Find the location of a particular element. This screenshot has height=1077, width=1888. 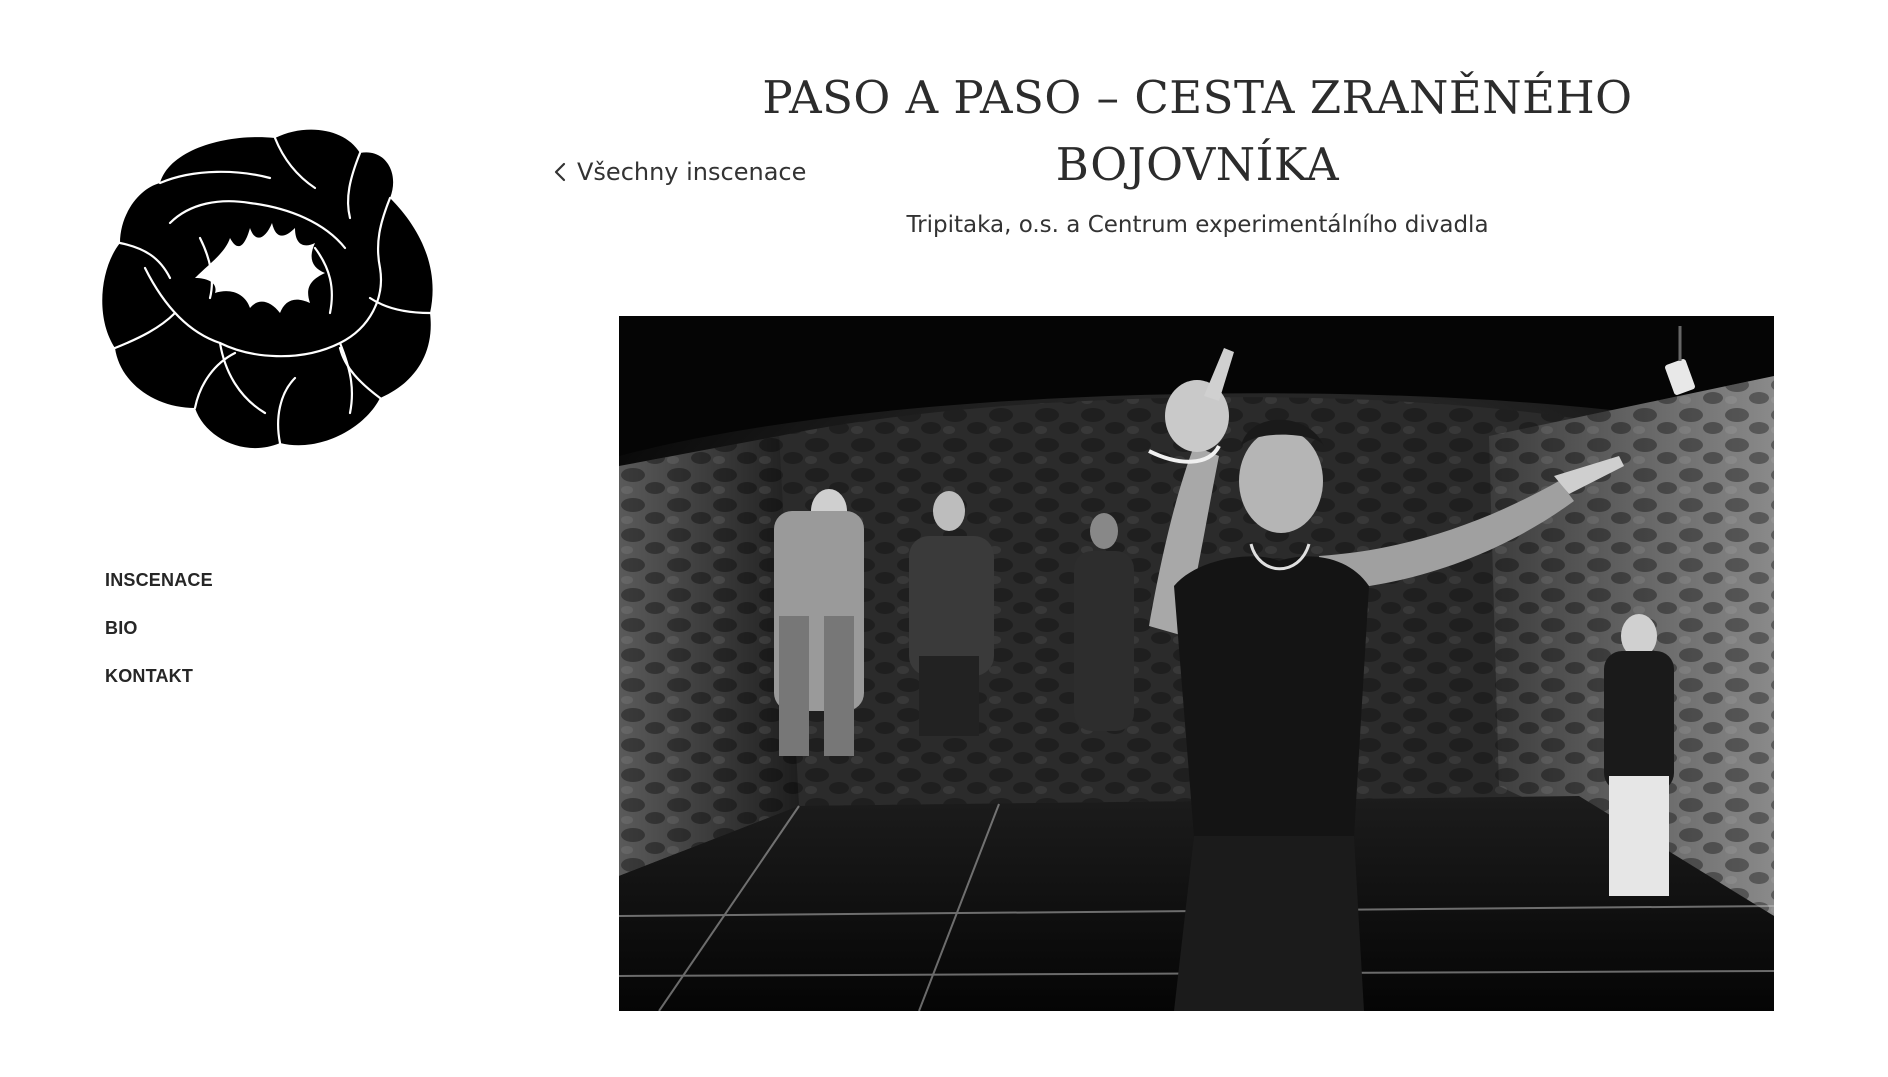

main-nav: INSCENACE BIO KONTAKT is located at coordinates (159, 642).